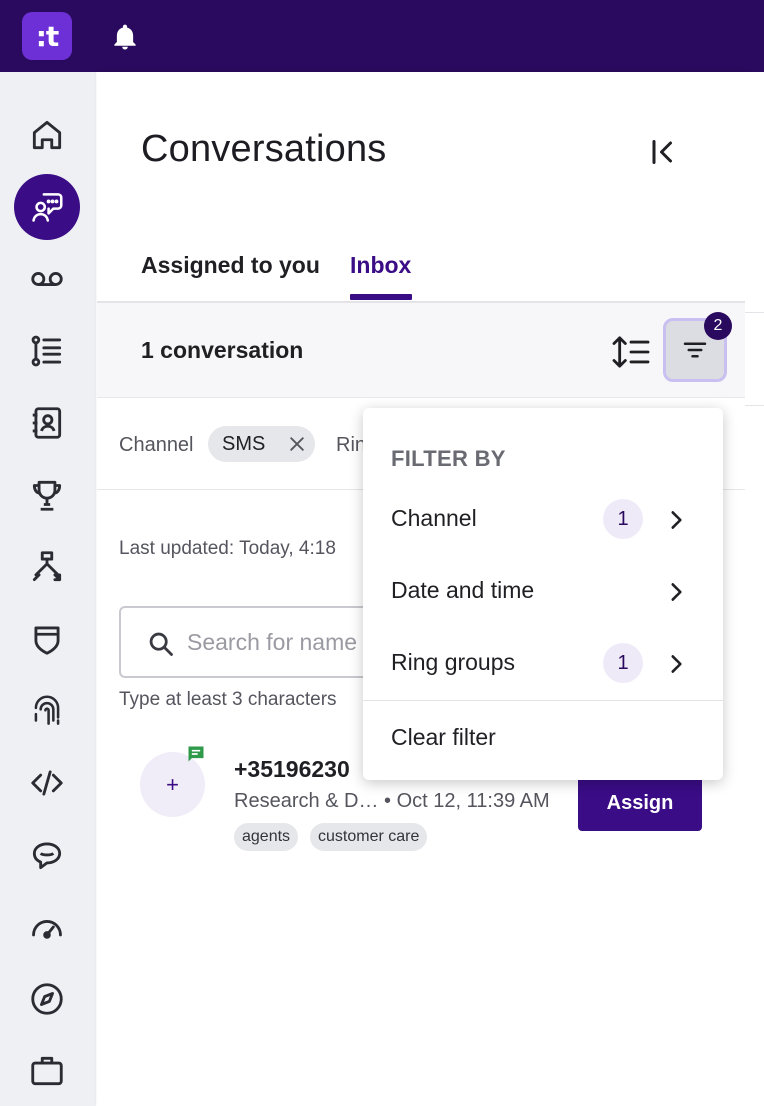 The width and height of the screenshot is (764, 1106). Describe the element at coordinates (543, 591) in the screenshot. I see `filter-menu-item-date-time: Date and time` at that location.